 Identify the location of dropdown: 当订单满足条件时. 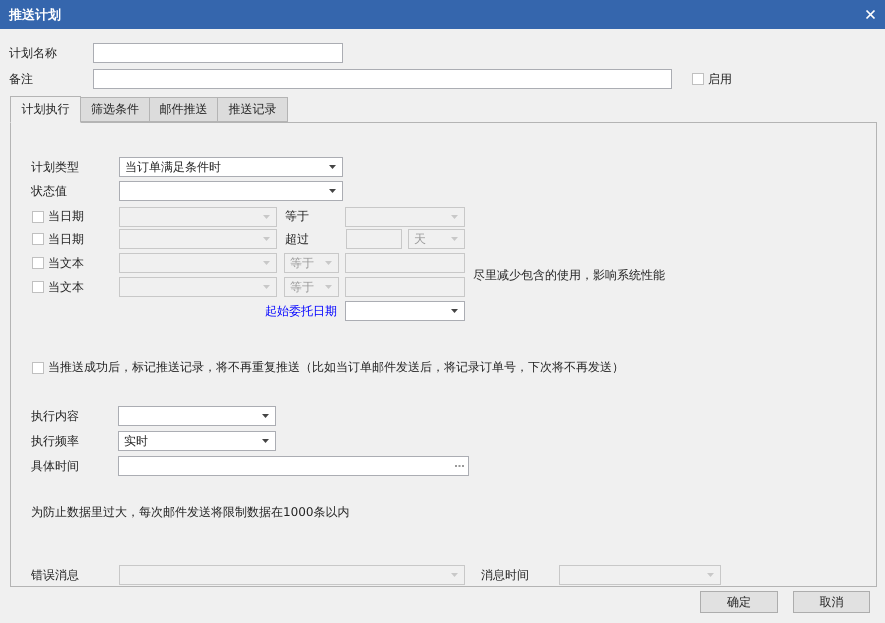
(231, 167).